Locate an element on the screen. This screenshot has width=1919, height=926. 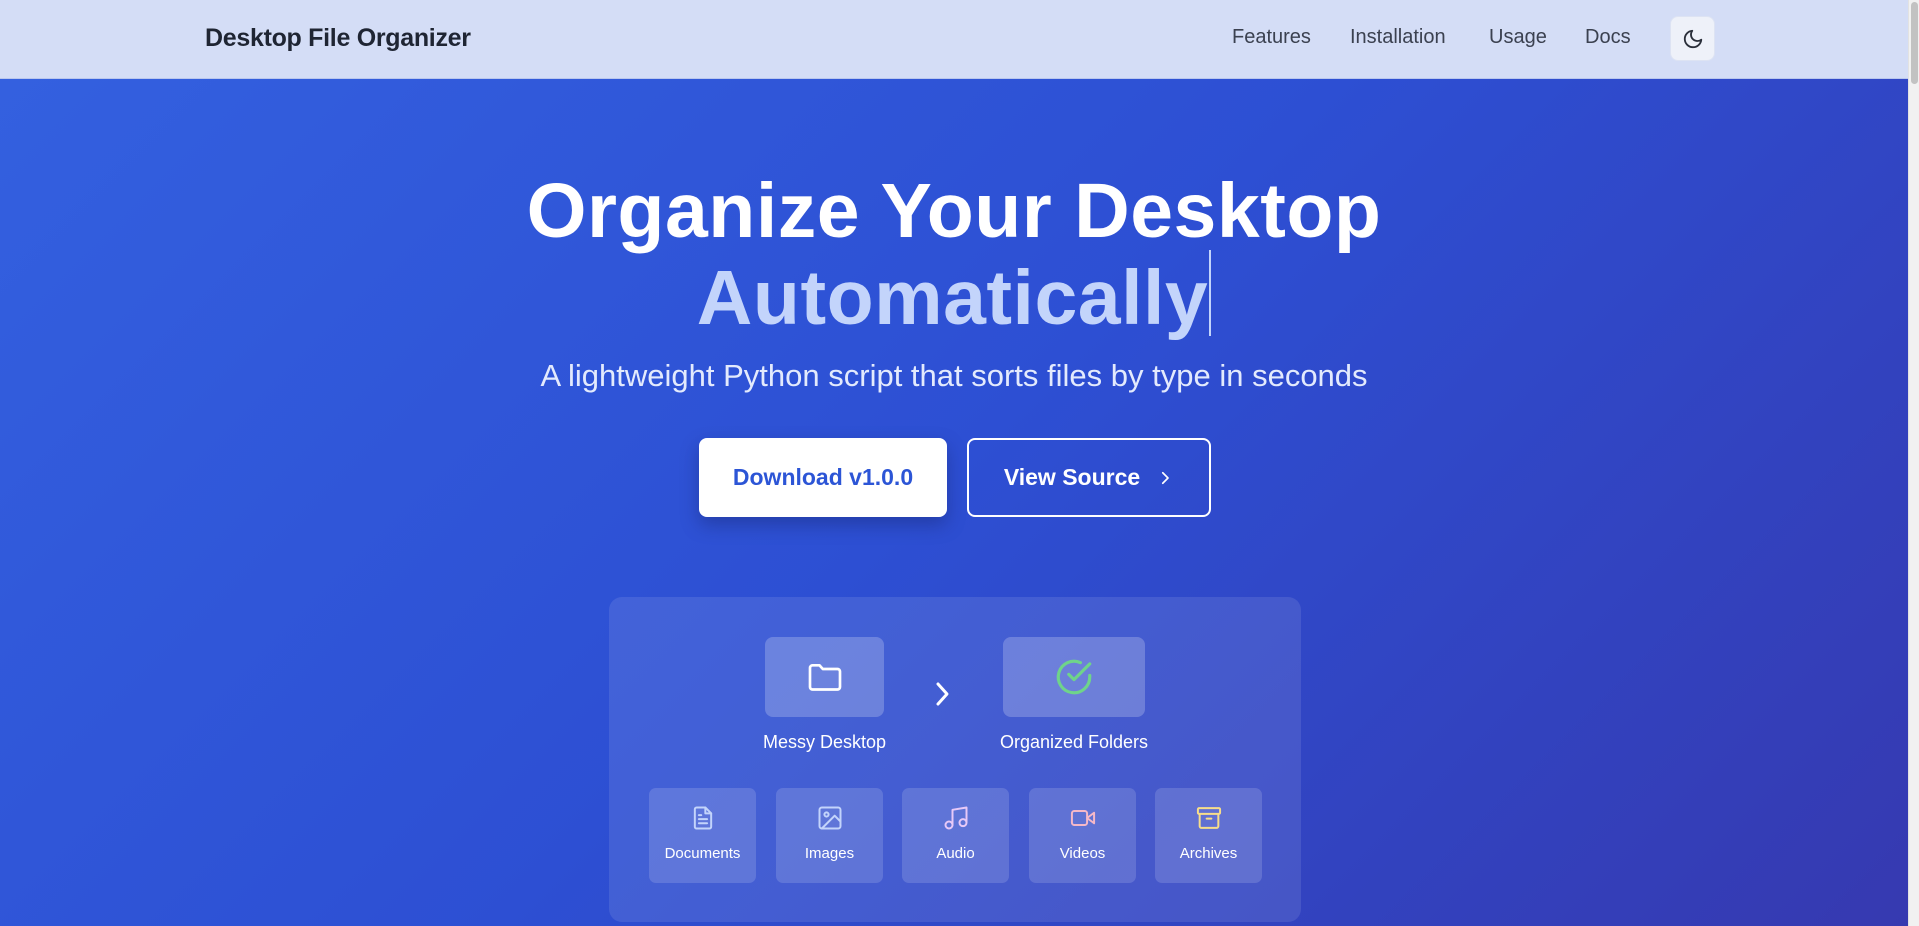
download-button: Download v1.0.0 is located at coordinates (823, 477).